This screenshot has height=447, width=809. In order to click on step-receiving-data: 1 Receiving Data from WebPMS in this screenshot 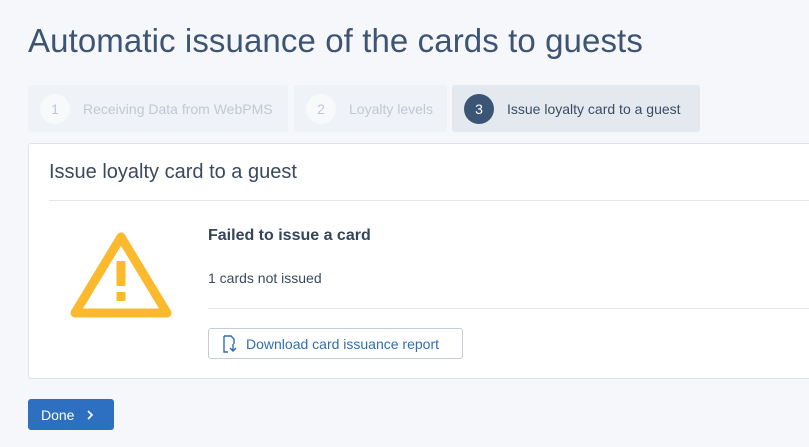, I will do `click(158, 108)`.